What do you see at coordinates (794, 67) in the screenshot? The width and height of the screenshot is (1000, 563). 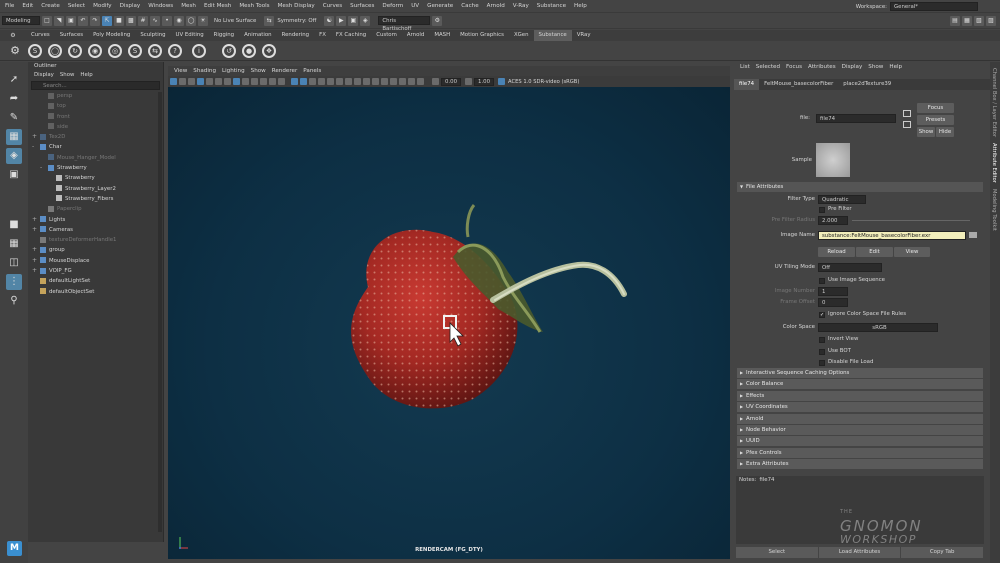 I see `attr-menu-focus: Focus` at bounding box center [794, 67].